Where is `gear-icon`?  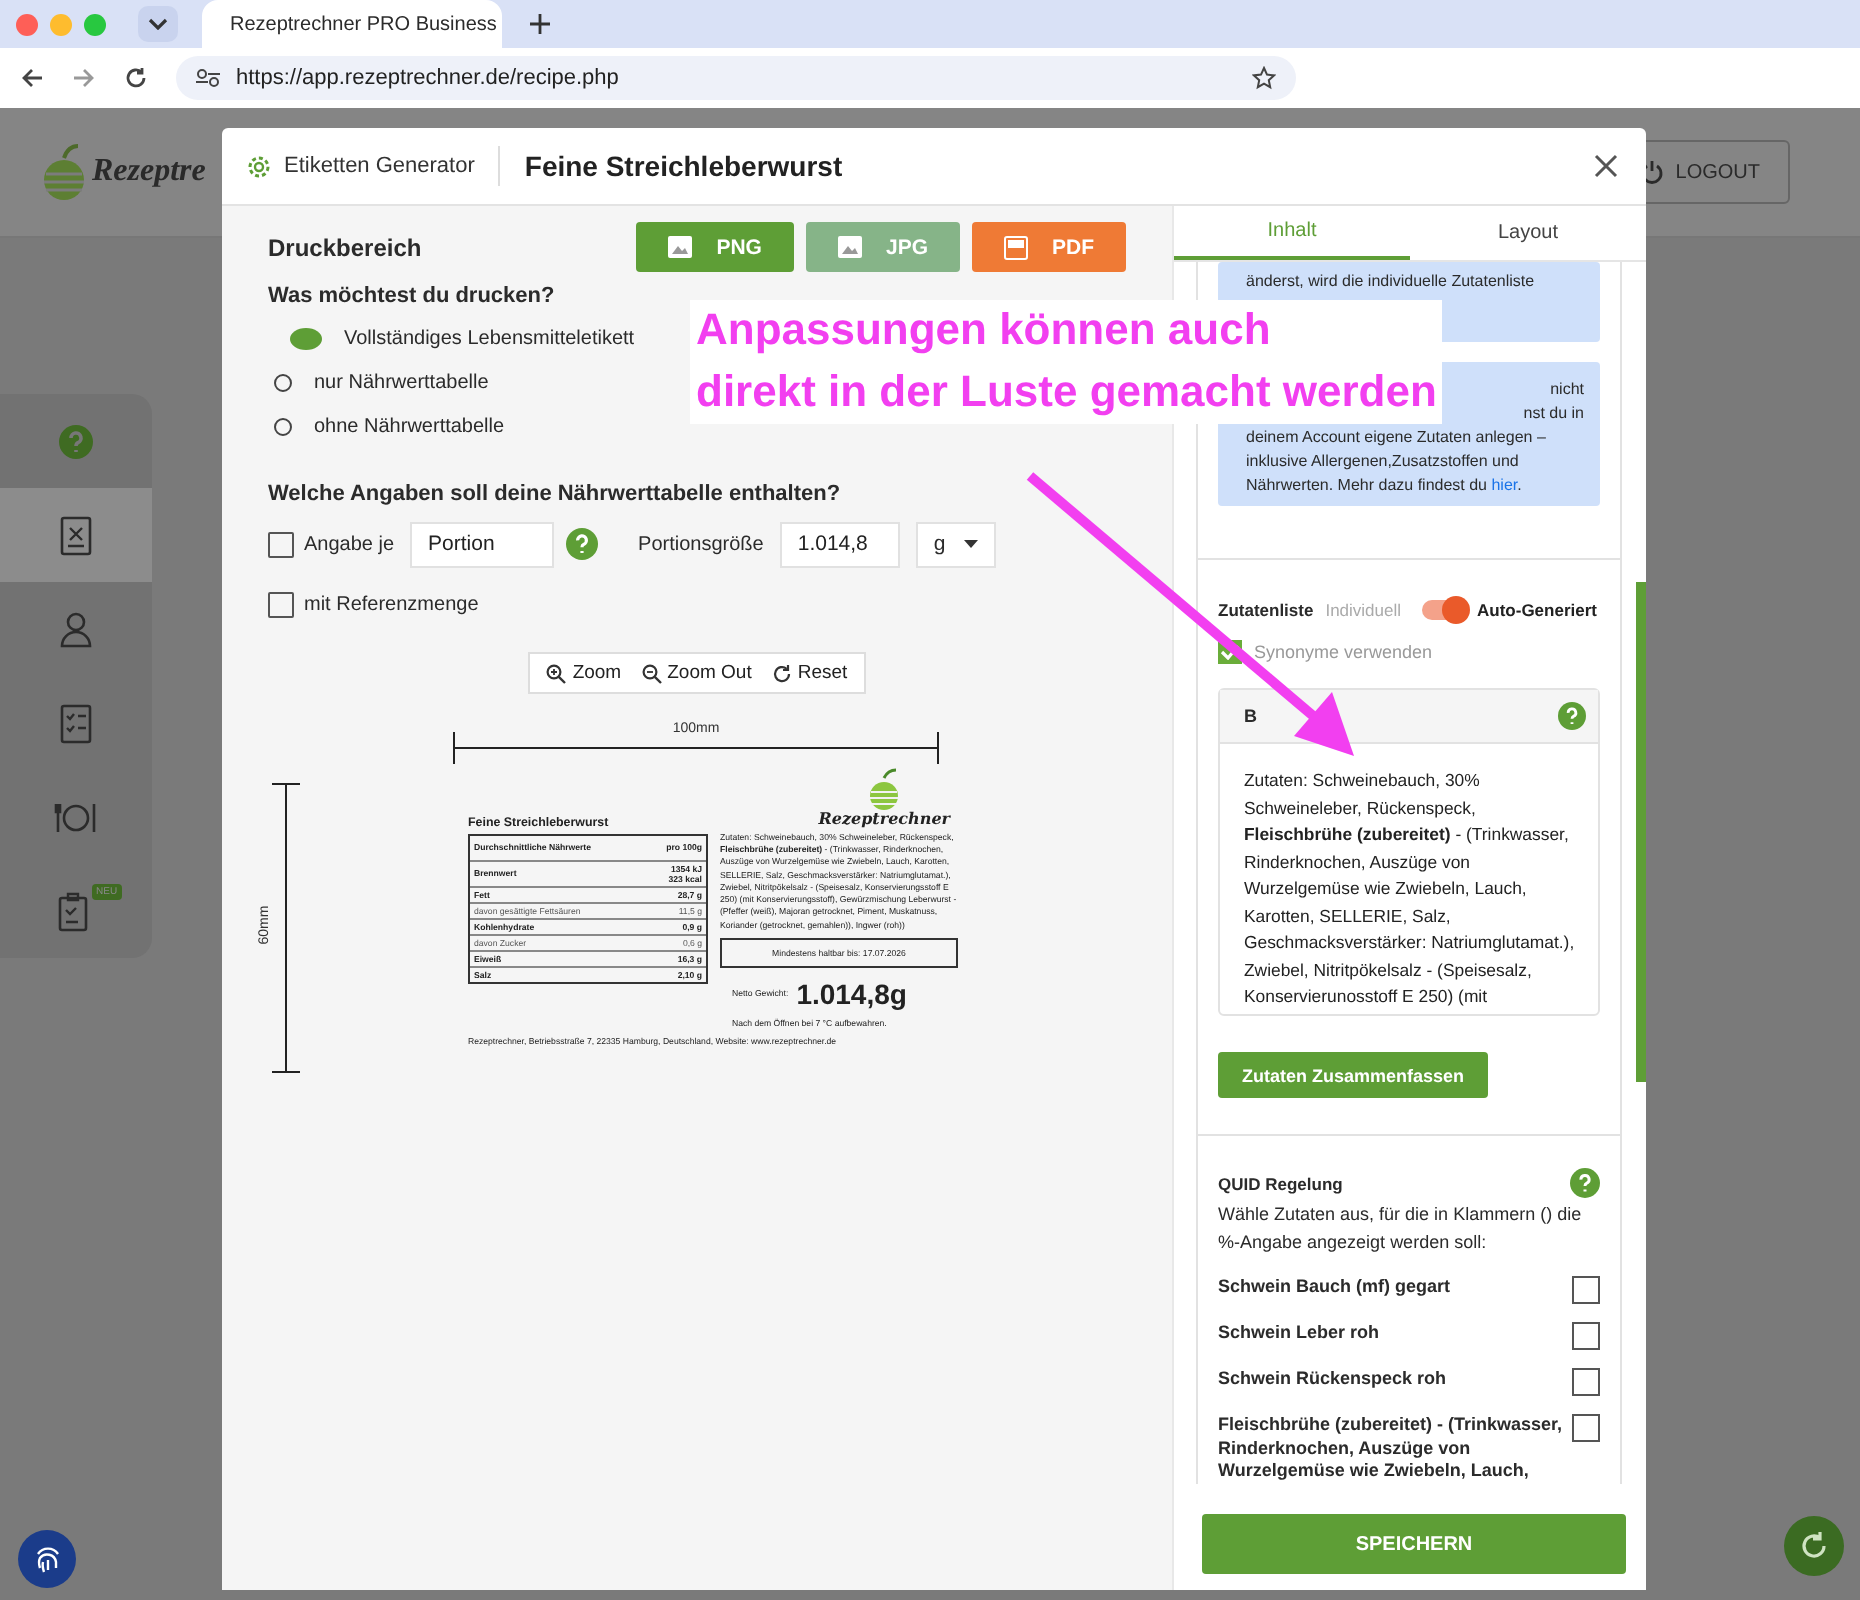
gear-icon is located at coordinates (259, 166).